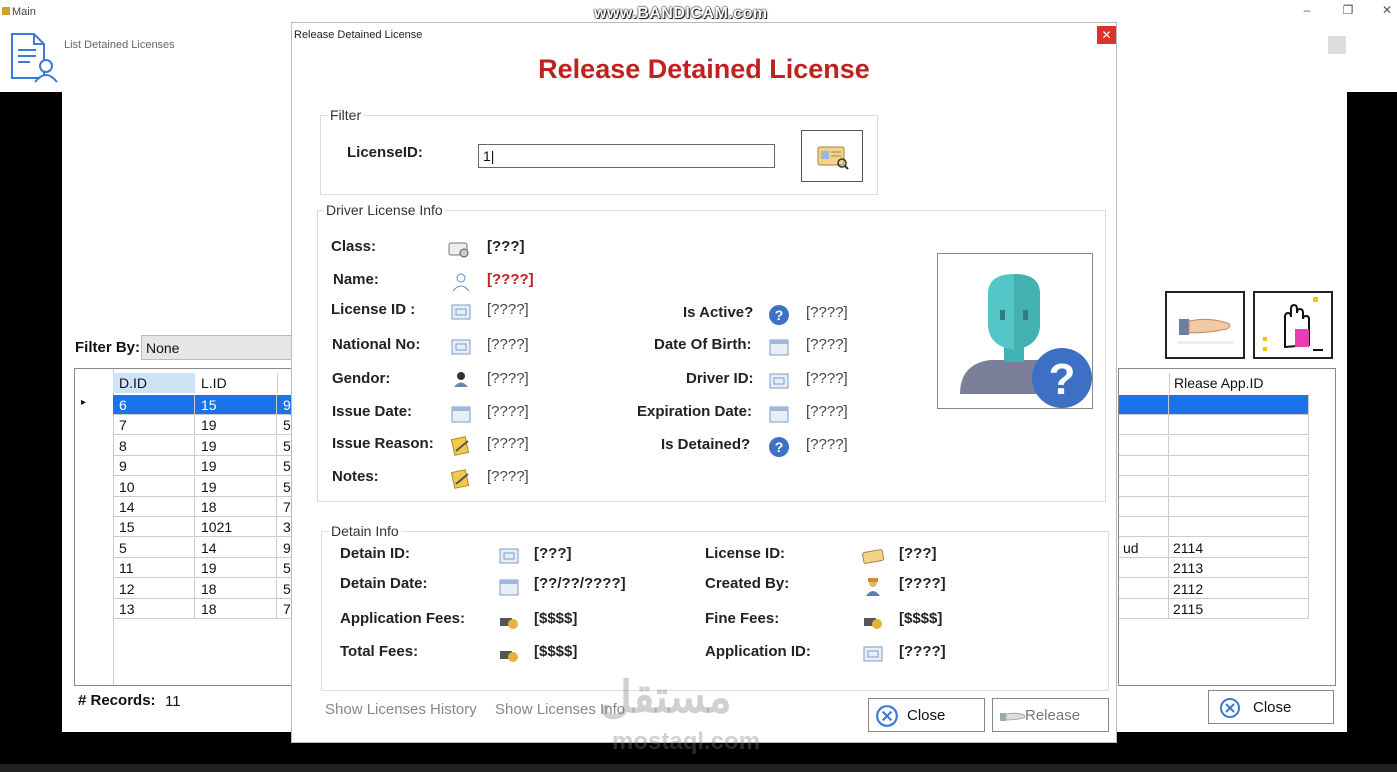  What do you see at coordinates (236, 383) in the screenshot?
I see `column-header-lid: L.ID` at bounding box center [236, 383].